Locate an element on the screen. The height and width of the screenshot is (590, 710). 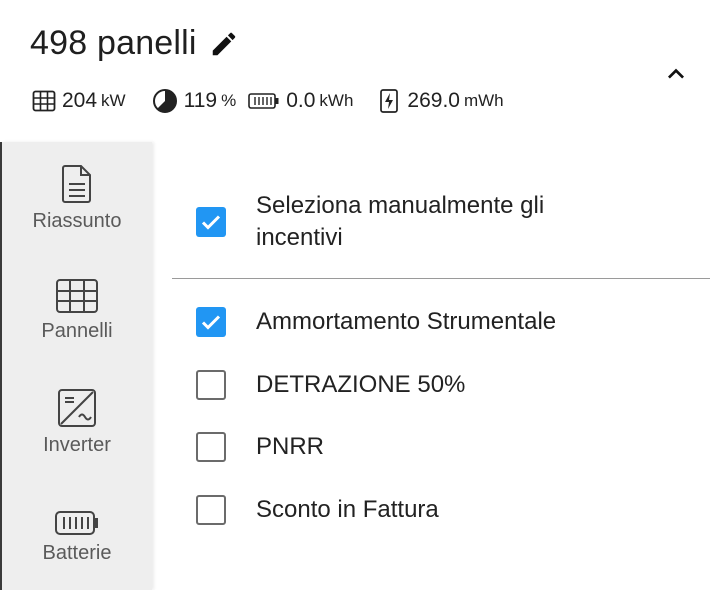
sidebar-item-label: Pannelli is located at coordinates (77, 331).